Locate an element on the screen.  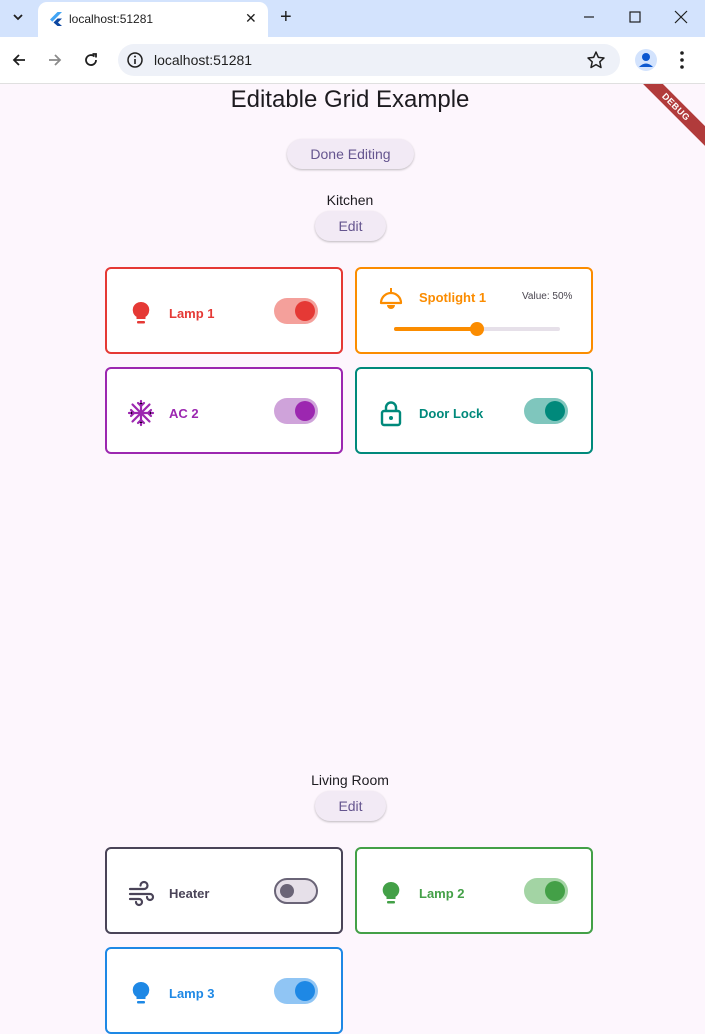
wind-icon is located at coordinates (141, 893).